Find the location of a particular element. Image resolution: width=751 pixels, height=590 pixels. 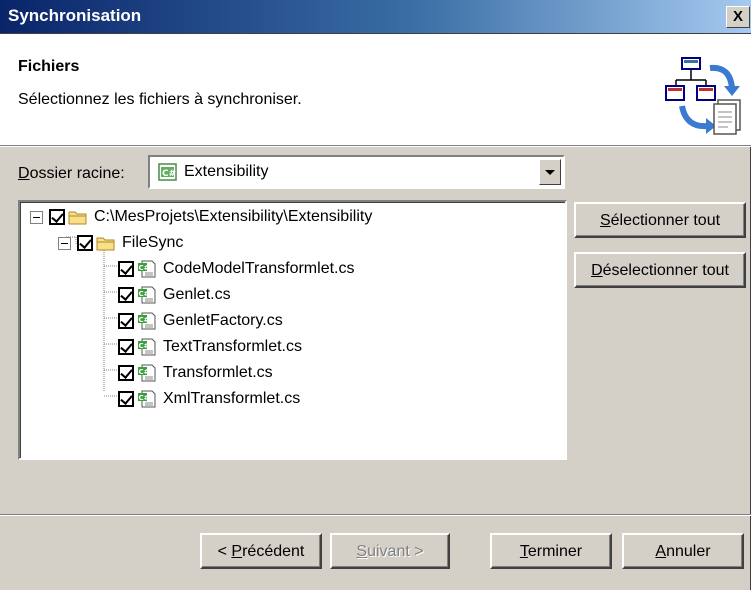

root-folder-value: Extensibility is located at coordinates (226, 171).